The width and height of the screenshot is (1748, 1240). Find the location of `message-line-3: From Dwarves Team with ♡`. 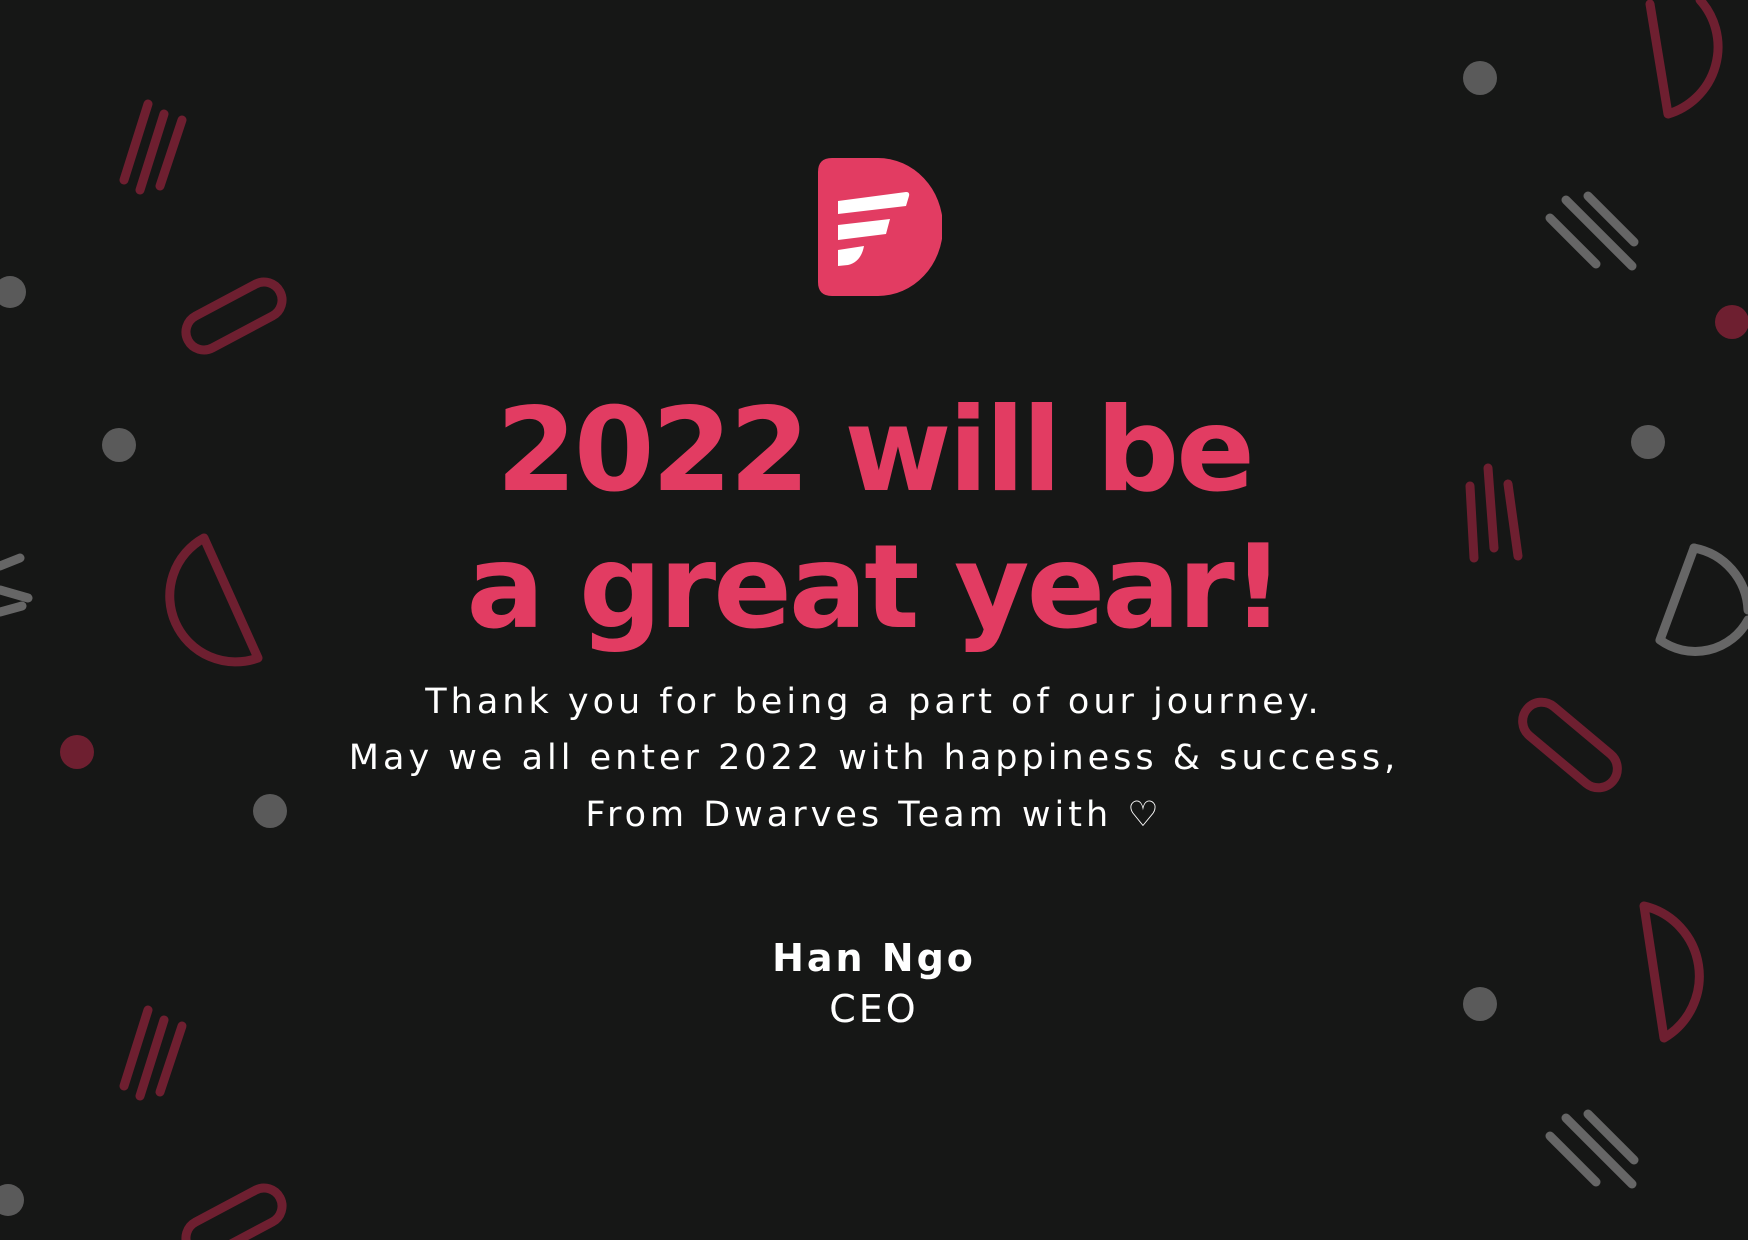

message-line-3: From Dwarves Team with ♡ is located at coordinates (874, 815).